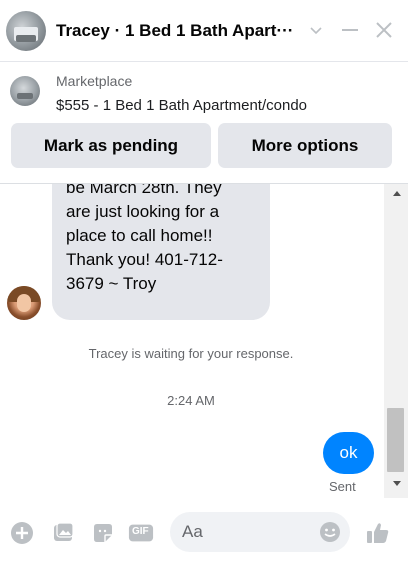  Describe the element at coordinates (111, 145) in the screenshot. I see `mark-as-pending-button: Mark as pending` at that location.